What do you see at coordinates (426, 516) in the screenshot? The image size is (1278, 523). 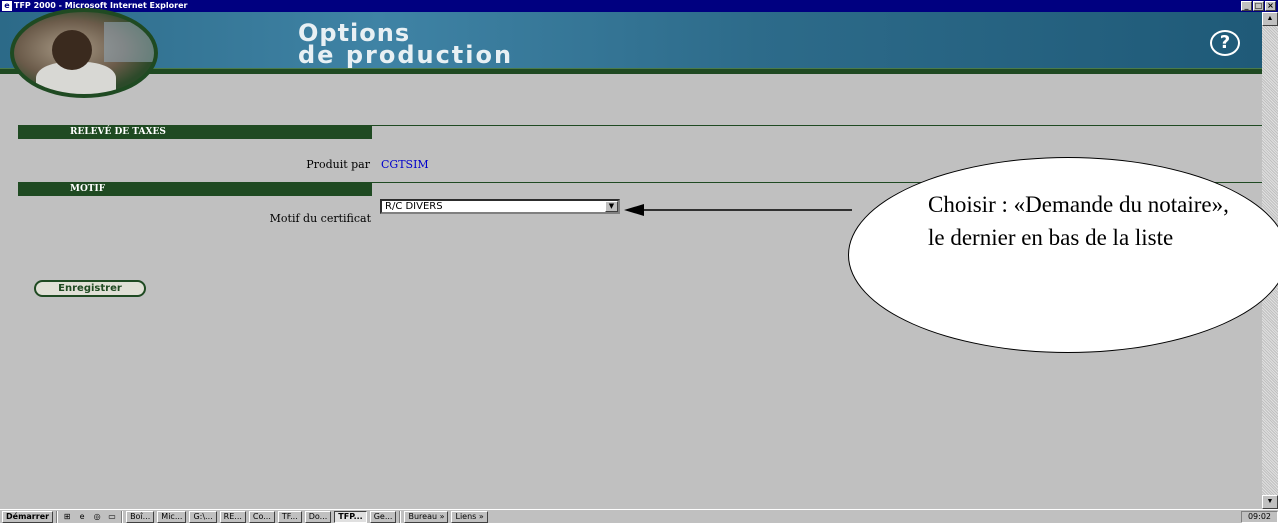 I see `bureau-toolbar: Bureau »` at bounding box center [426, 516].